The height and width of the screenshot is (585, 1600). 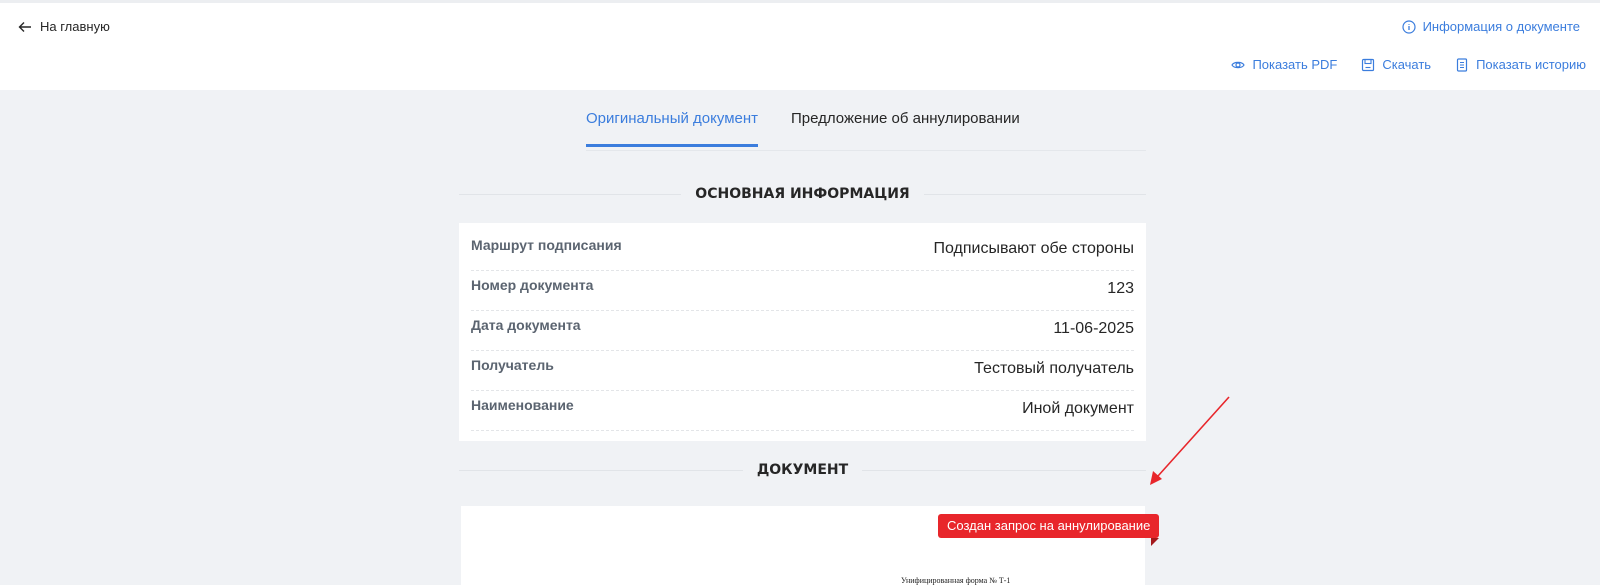 What do you see at coordinates (1408, 26) in the screenshot?
I see `info-circle-icon` at bounding box center [1408, 26].